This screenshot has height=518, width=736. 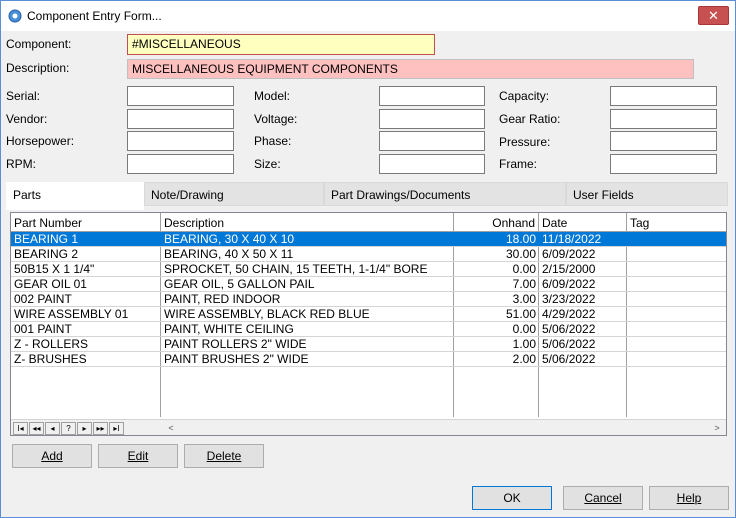 I want to click on tab-user-fields: User Fields, so click(x=647, y=194).